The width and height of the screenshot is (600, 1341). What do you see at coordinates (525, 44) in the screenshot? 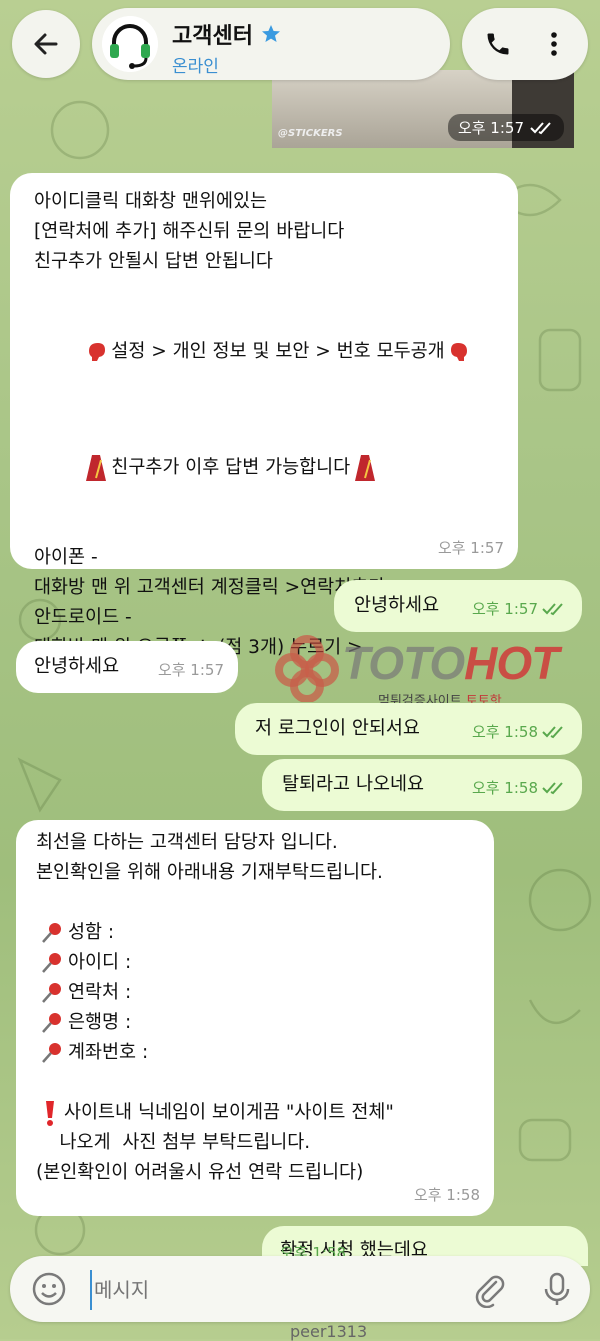
I see `header-actions` at bounding box center [525, 44].